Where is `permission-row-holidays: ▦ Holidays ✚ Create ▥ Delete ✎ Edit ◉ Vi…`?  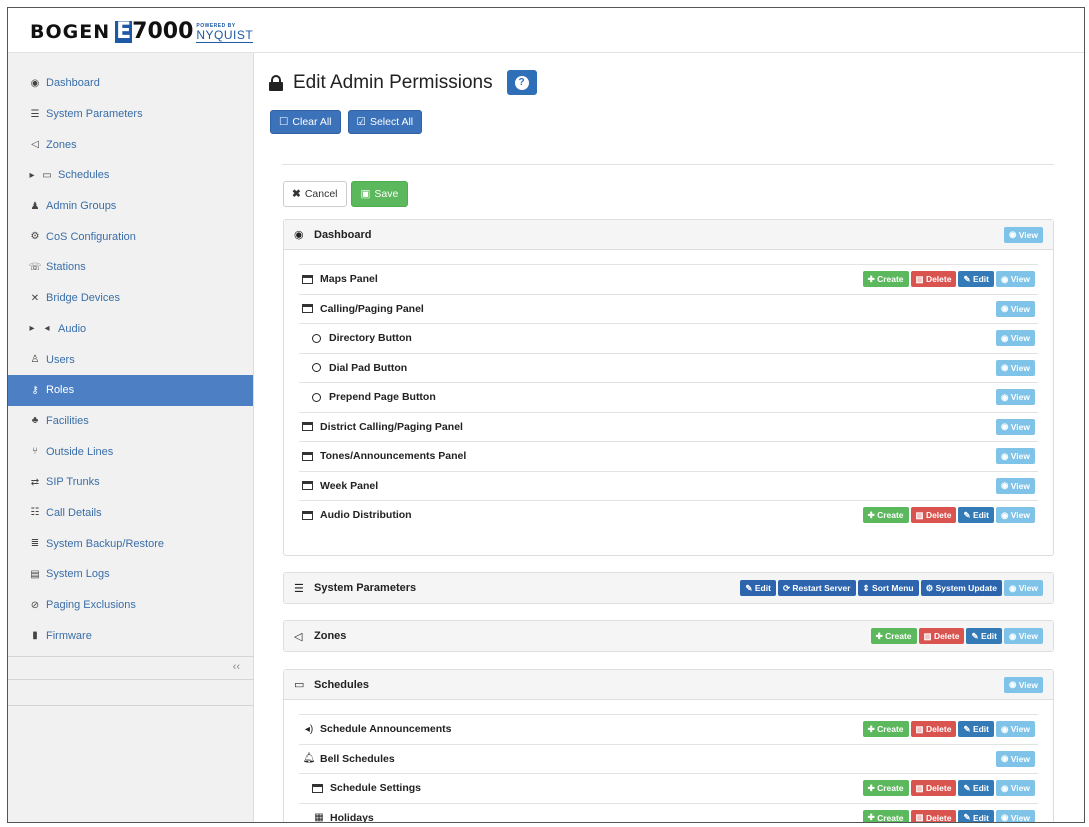 permission-row-holidays: ▦ Holidays ✚ Create ▥ Delete ✎ Edit ◉ Vi… is located at coordinates (668, 812).